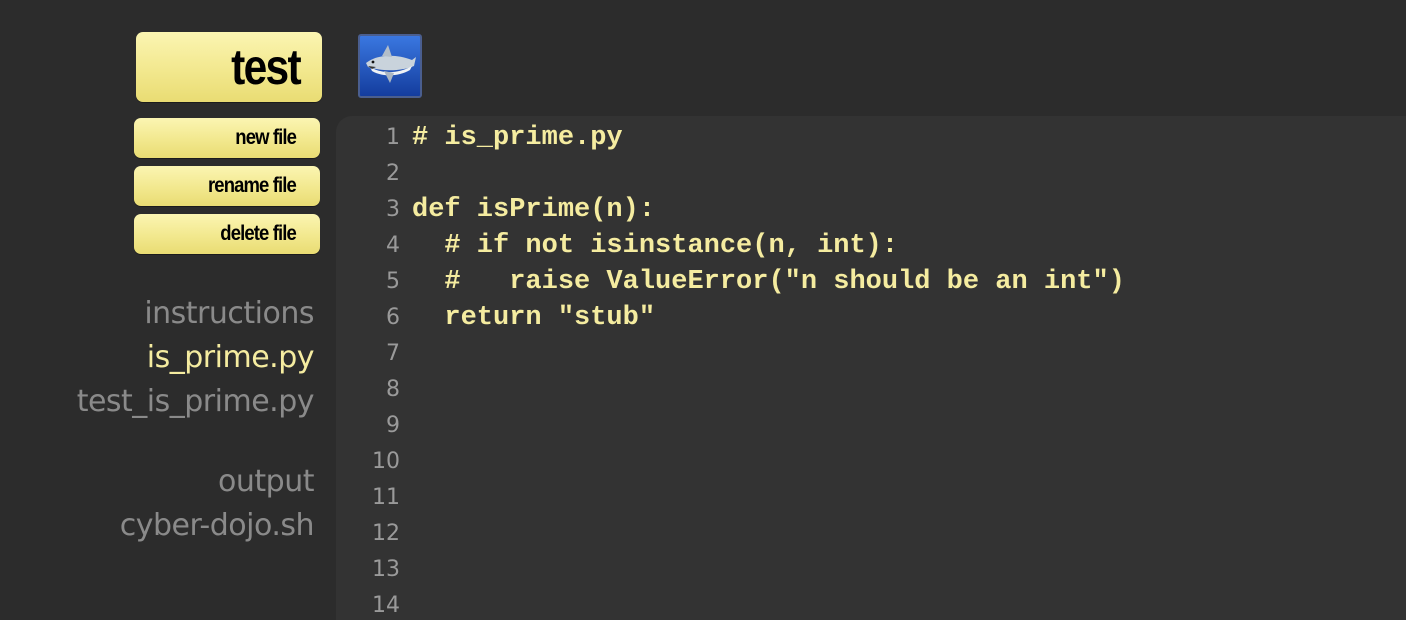  I want to click on code-line: 6 return "stub", so click(871, 314).